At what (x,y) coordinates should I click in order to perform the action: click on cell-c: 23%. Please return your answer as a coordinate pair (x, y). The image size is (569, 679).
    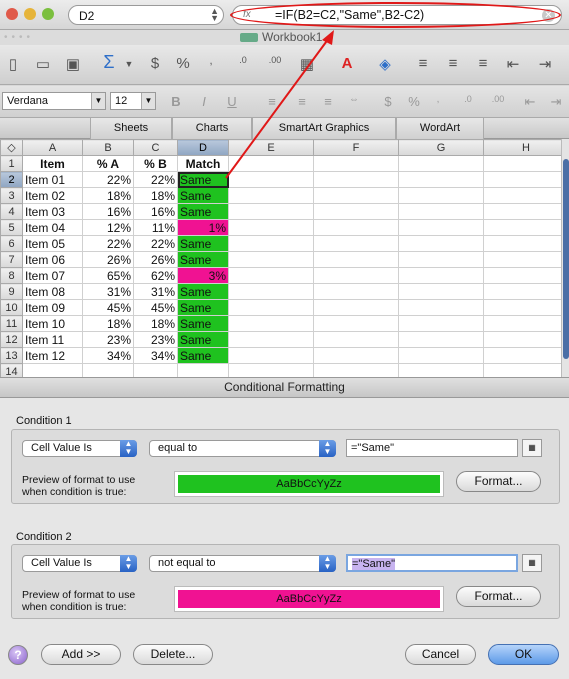
    Looking at the image, I should click on (155, 339).